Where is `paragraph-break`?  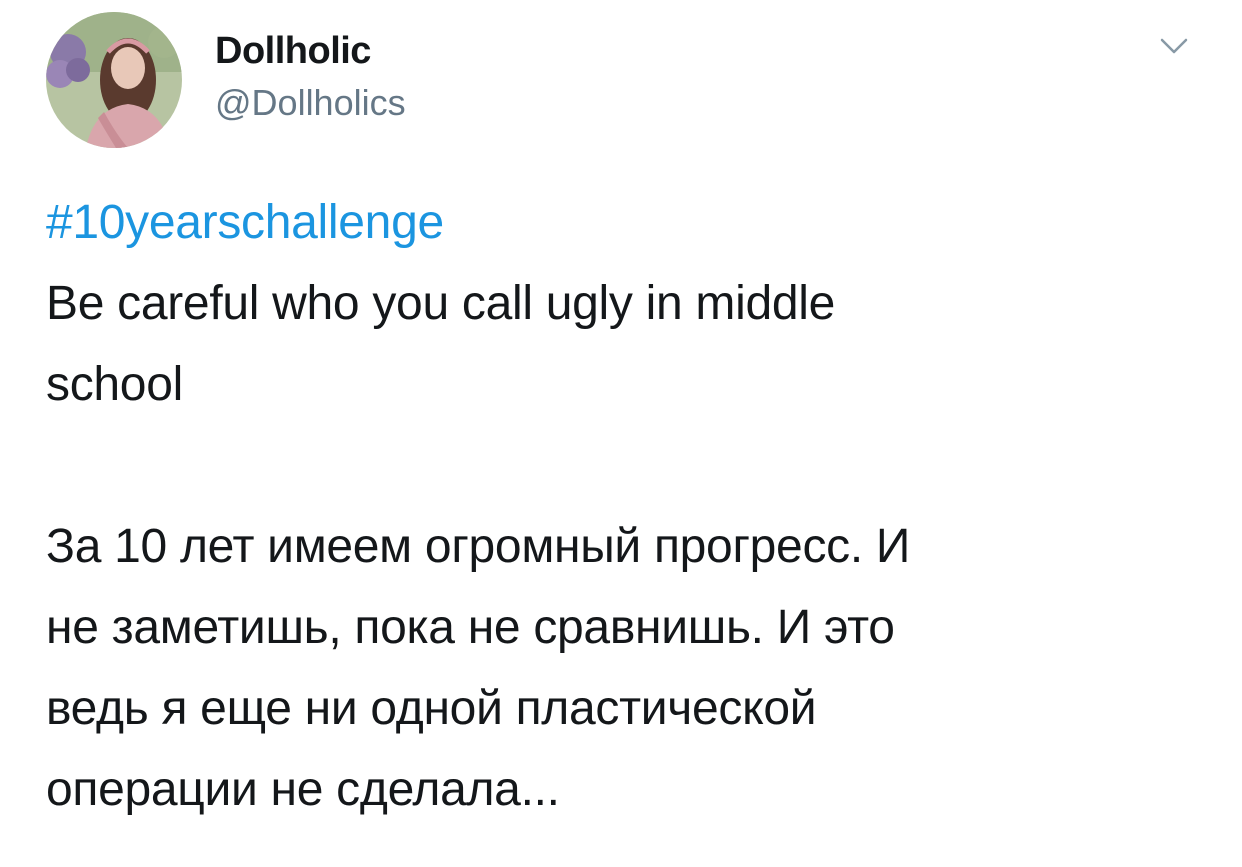
paragraph-break is located at coordinates (626, 465).